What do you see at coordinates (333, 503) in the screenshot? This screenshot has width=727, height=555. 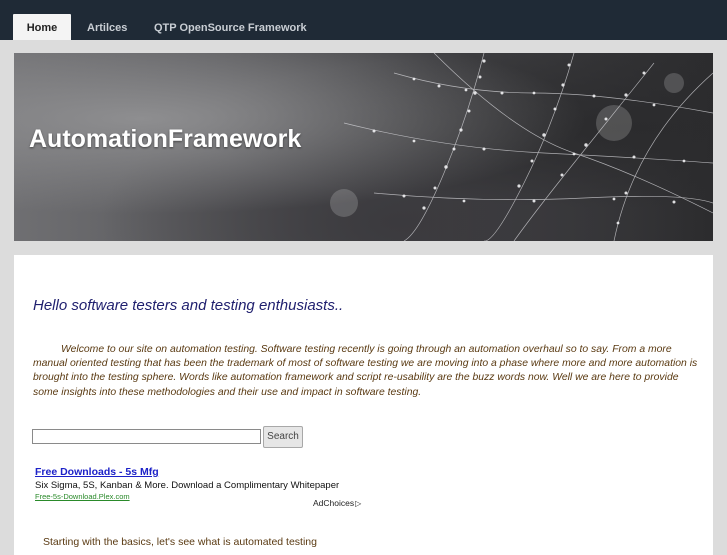 I see `adchoices-label: AdChoices` at bounding box center [333, 503].